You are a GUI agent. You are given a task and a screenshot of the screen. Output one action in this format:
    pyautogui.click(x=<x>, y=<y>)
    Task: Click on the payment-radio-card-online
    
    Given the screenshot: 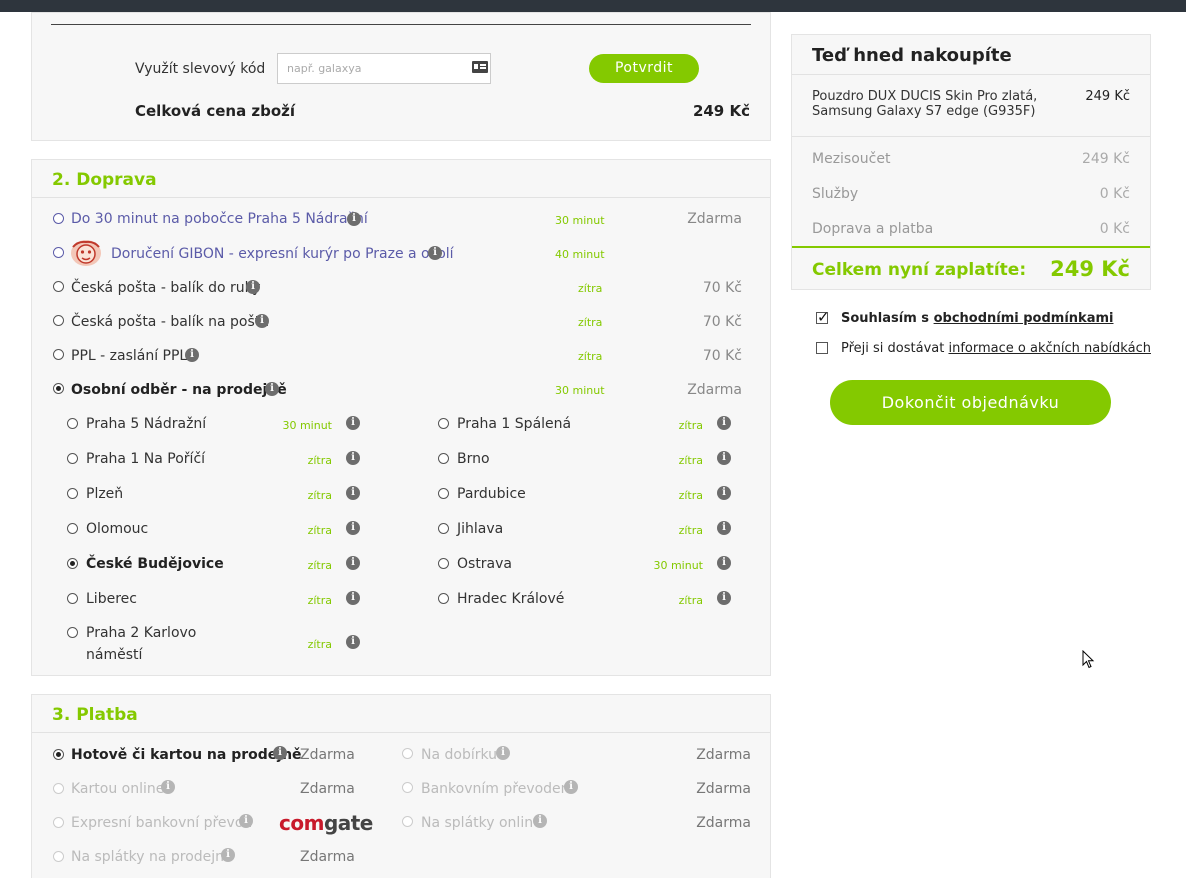 What is the action you would take?
    pyautogui.click(x=58, y=788)
    